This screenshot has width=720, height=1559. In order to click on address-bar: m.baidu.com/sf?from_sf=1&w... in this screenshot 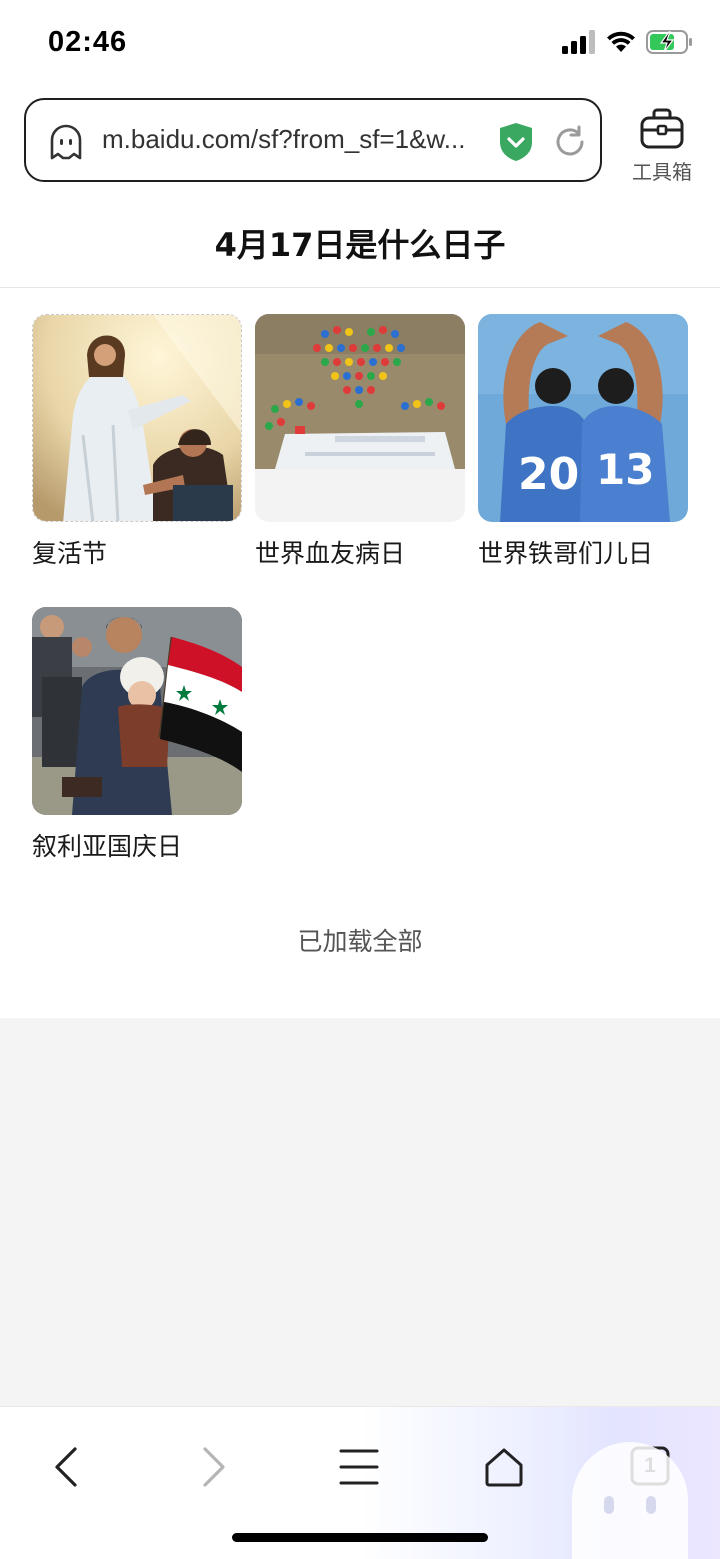, I will do `click(313, 140)`.